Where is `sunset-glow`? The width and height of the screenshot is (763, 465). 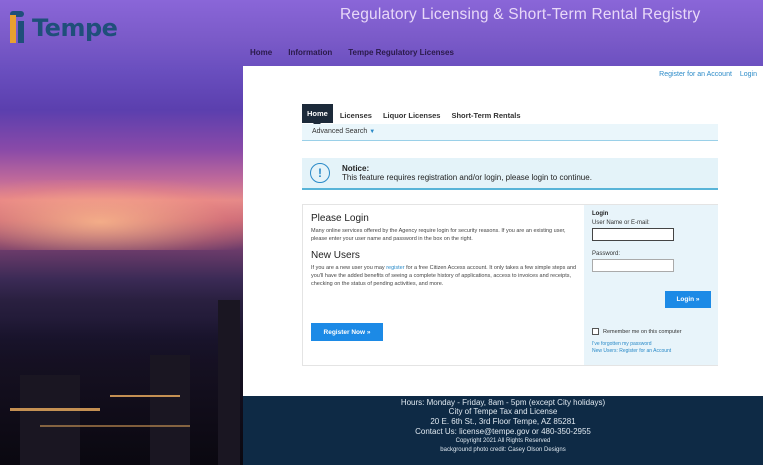 sunset-glow is located at coordinates (125, 215).